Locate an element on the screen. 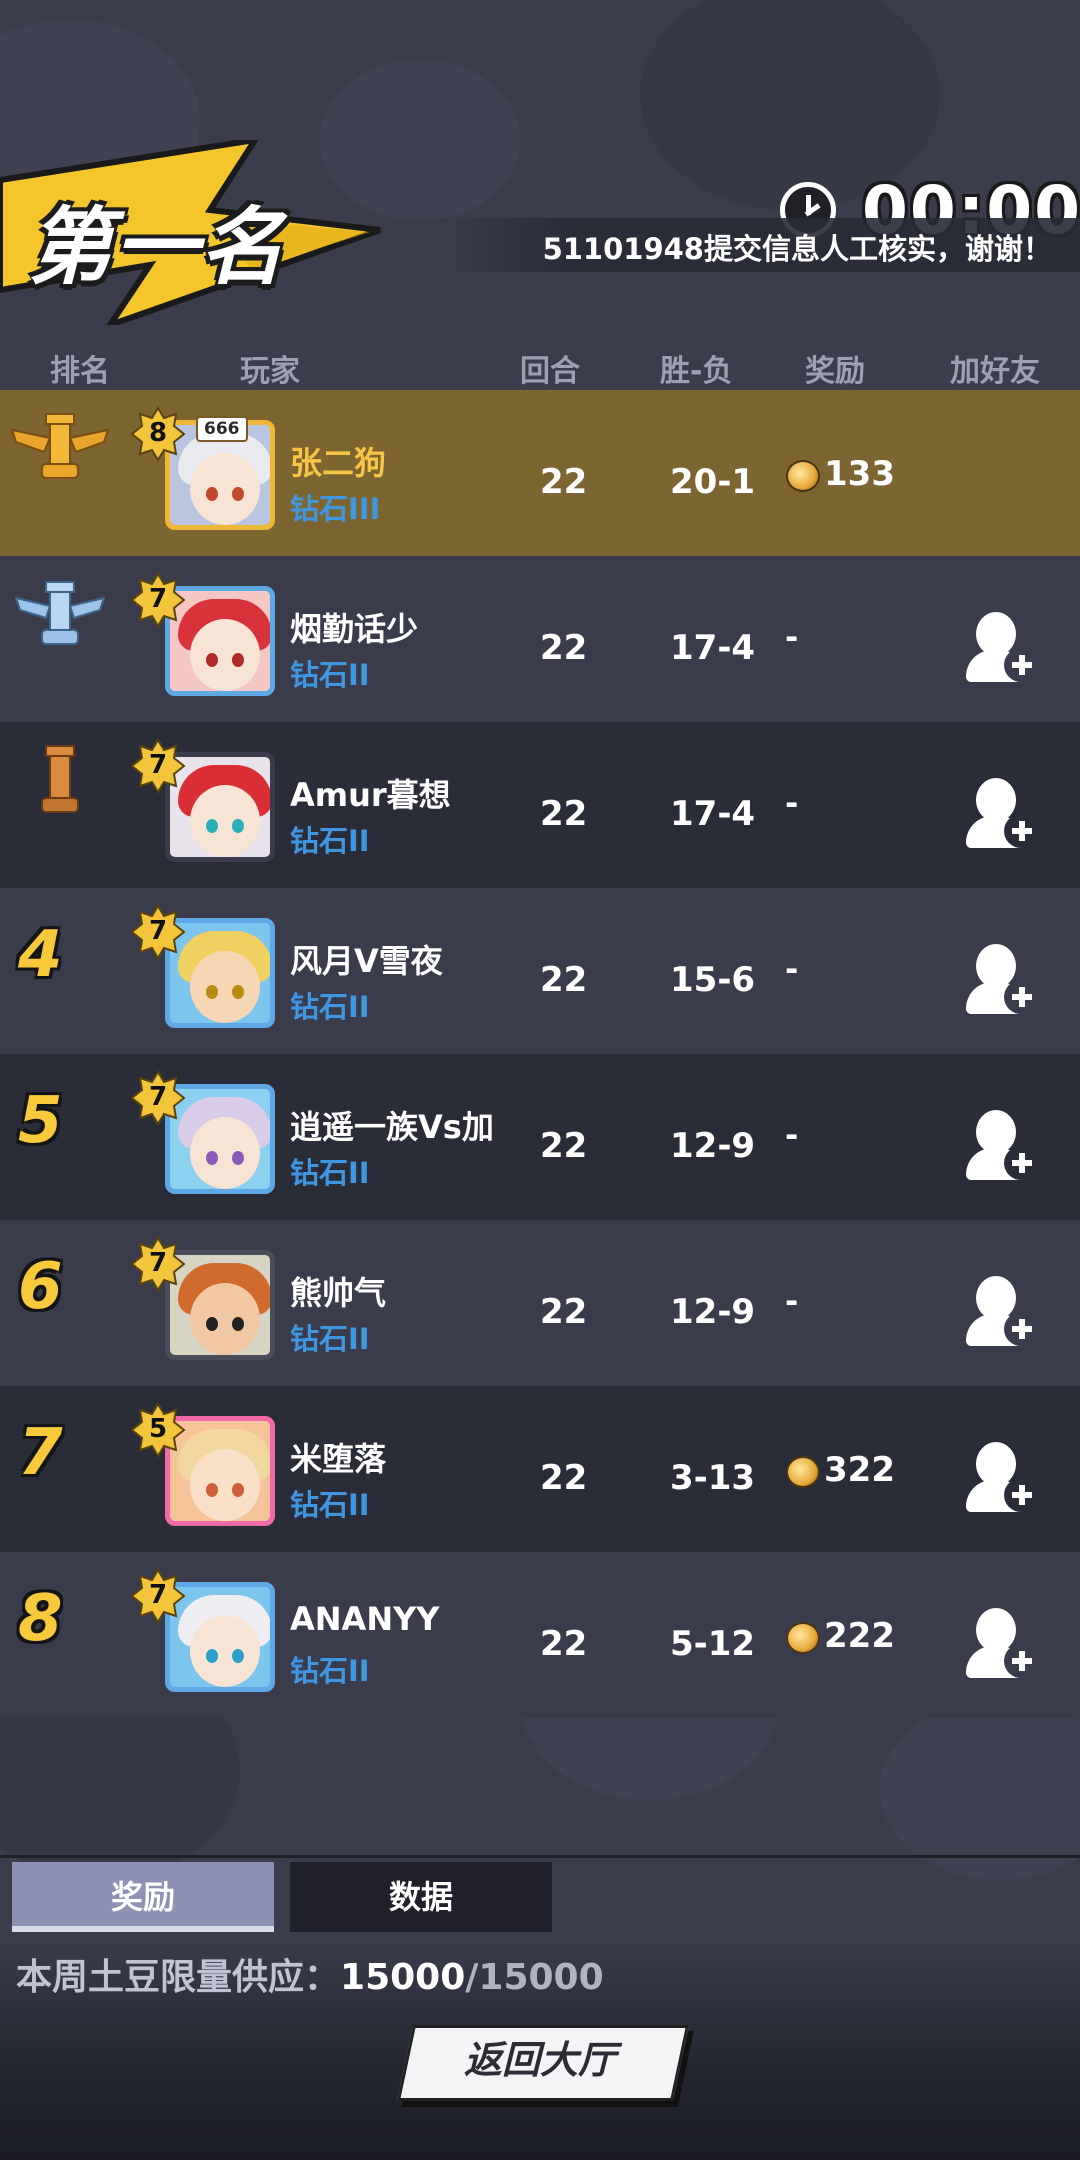 This screenshot has width=1080, height=2160. supply-label: 本周土豆限量供应： is located at coordinates (178, 1977).